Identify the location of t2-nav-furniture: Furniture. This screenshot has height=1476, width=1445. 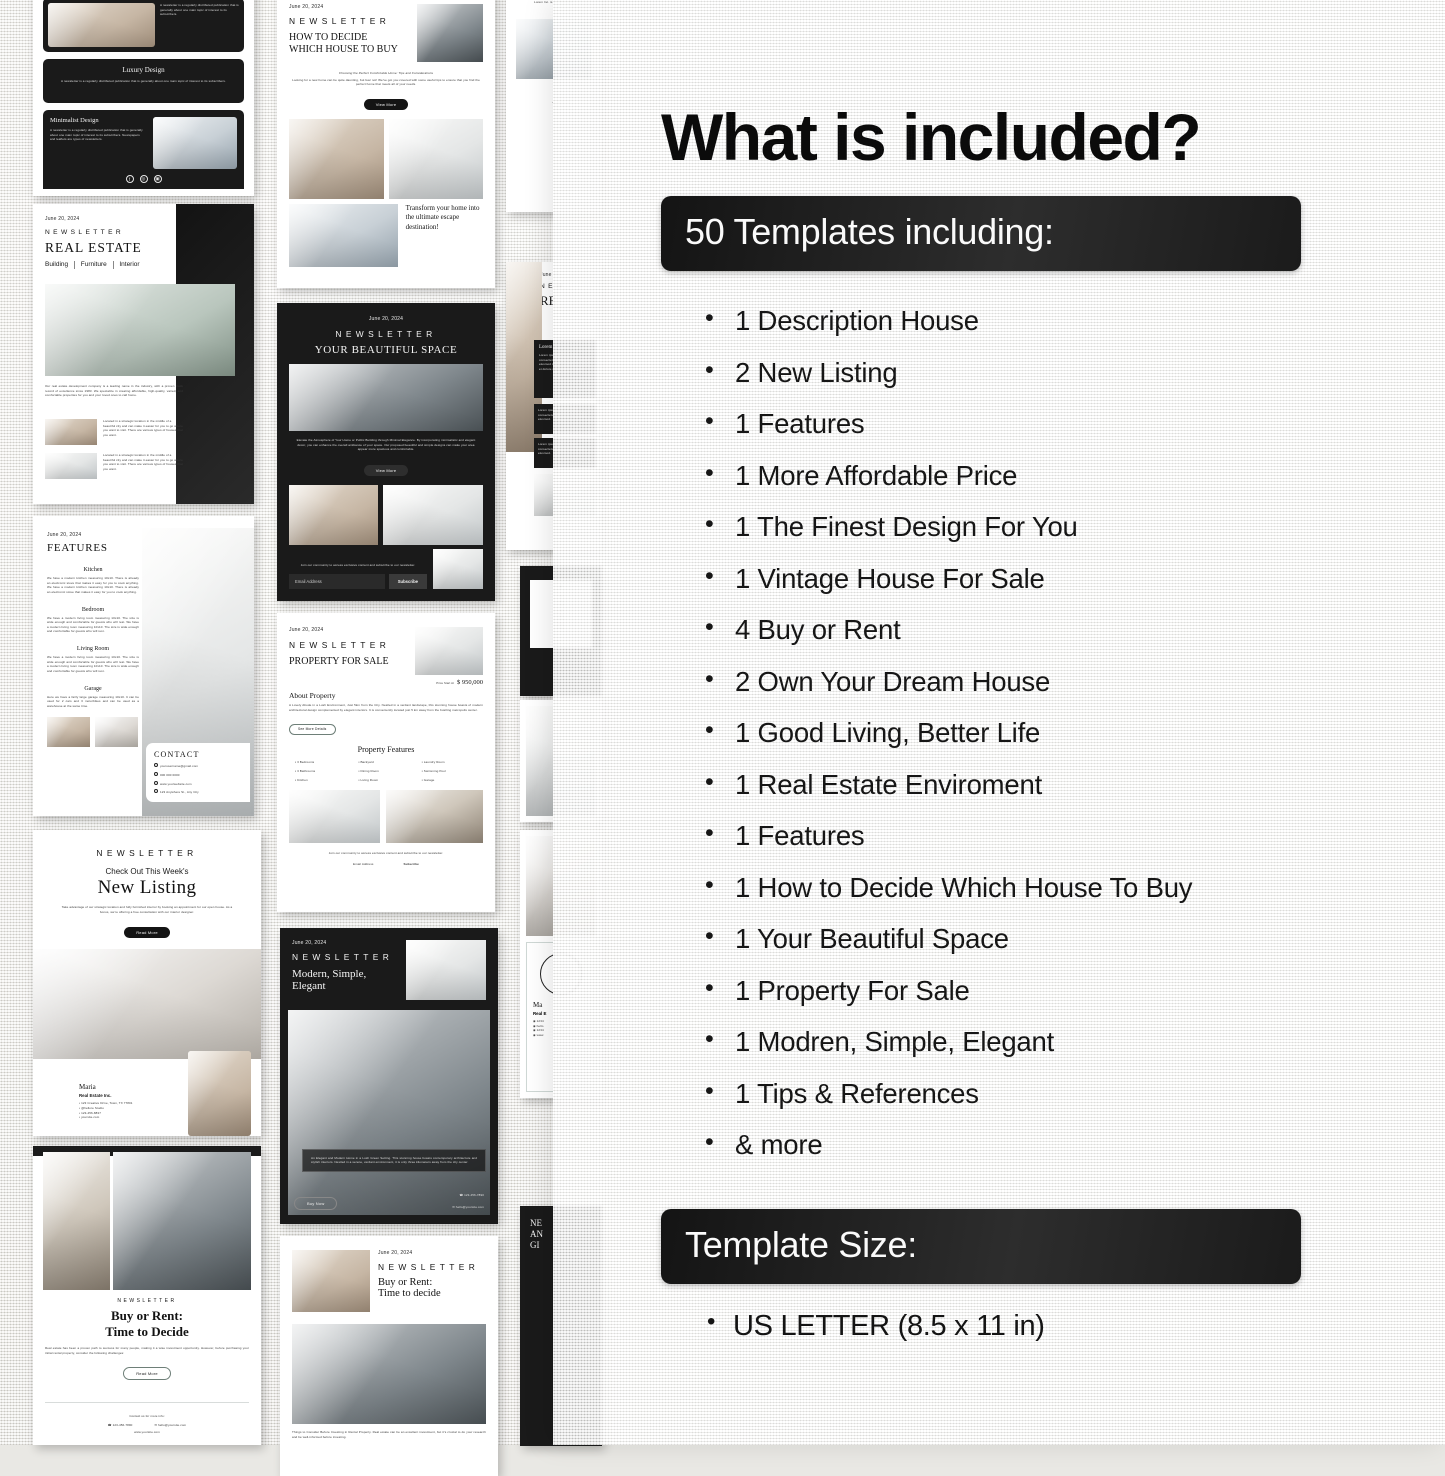
(94, 264).